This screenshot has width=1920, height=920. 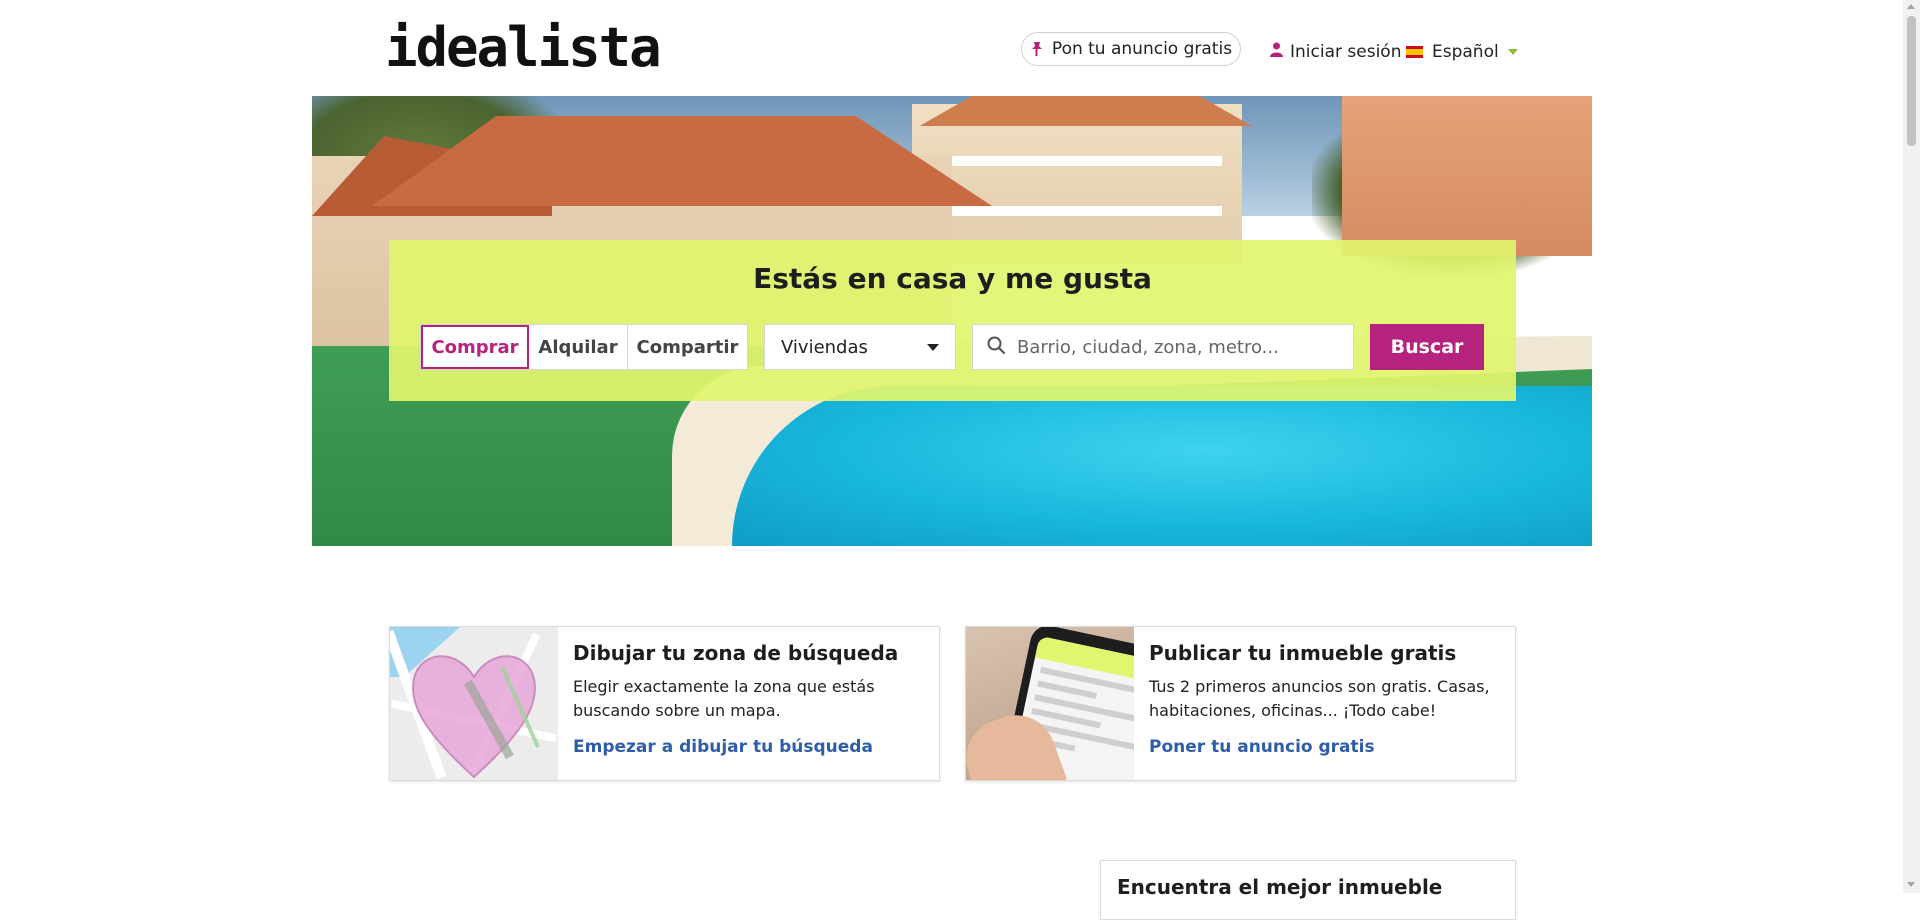 I want to click on tab-compartir: Compartir, so click(x=687, y=347).